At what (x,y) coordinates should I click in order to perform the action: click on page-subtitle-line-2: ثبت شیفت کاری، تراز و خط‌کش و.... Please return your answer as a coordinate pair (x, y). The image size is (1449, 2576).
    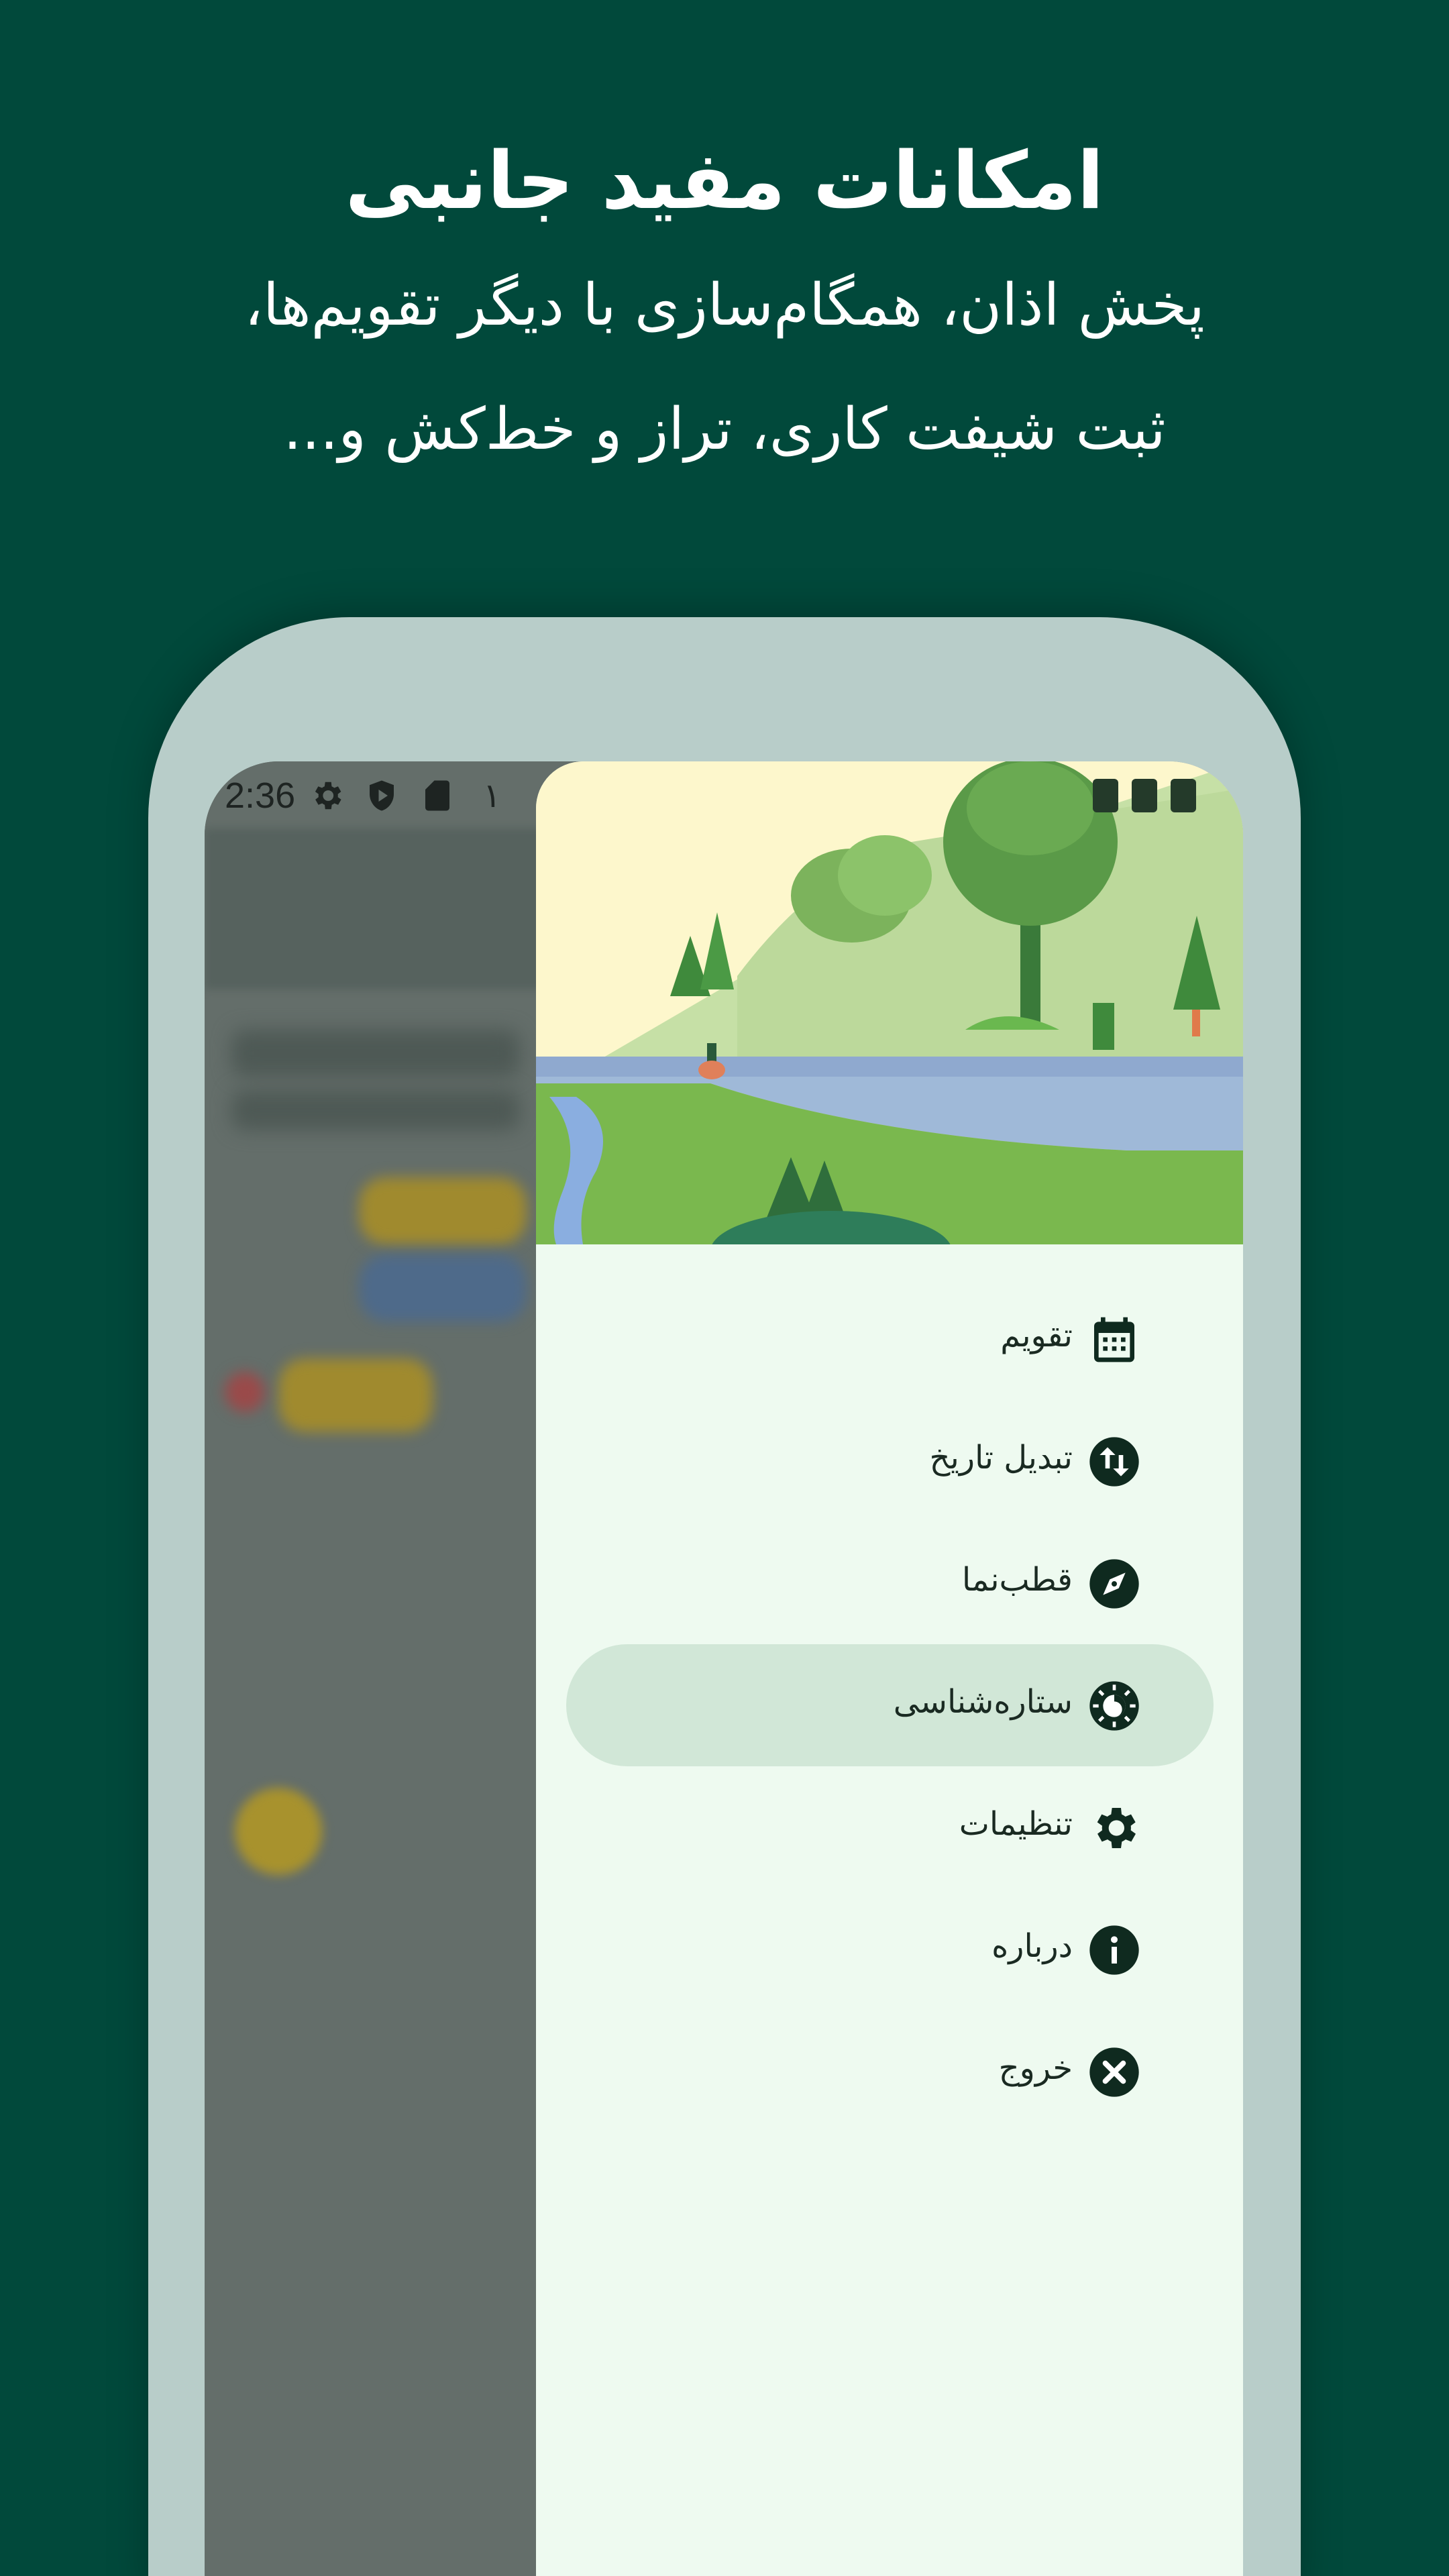
    Looking at the image, I should click on (724, 429).